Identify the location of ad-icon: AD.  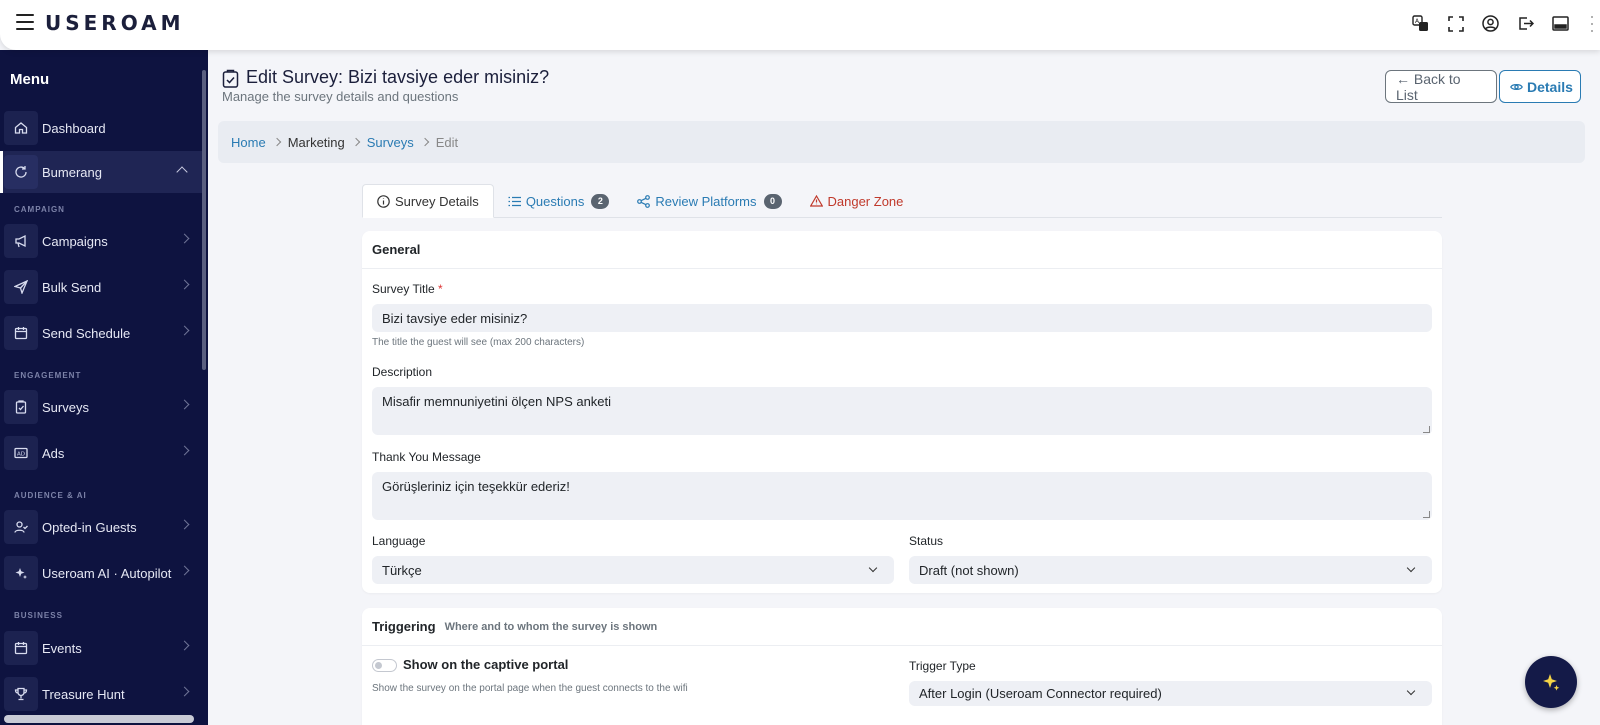
(21, 453).